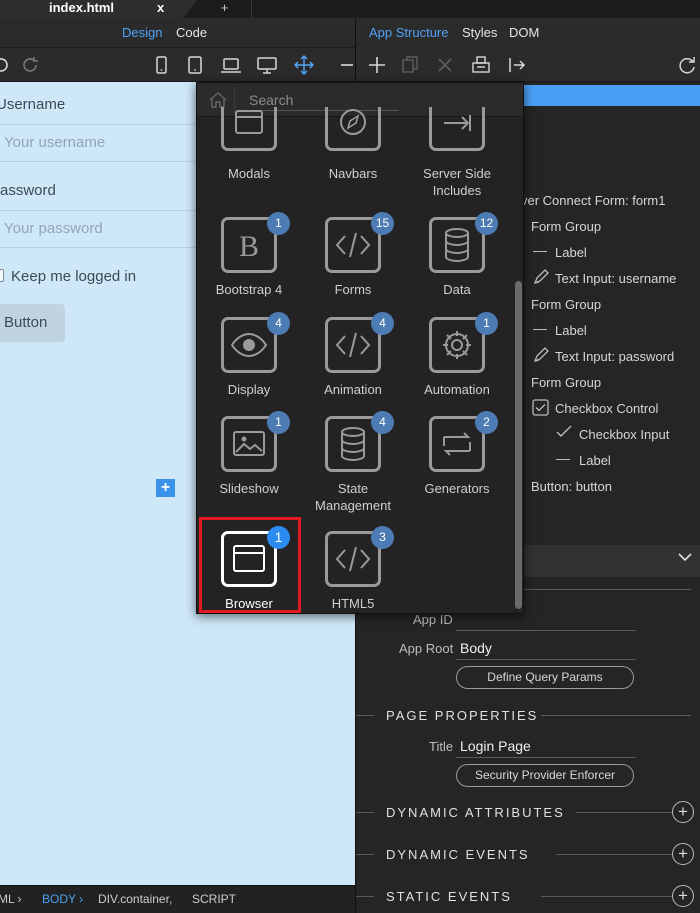 The width and height of the screenshot is (700, 913). Describe the element at coordinates (611, 95) in the screenshot. I see `selected-tree-row` at that location.